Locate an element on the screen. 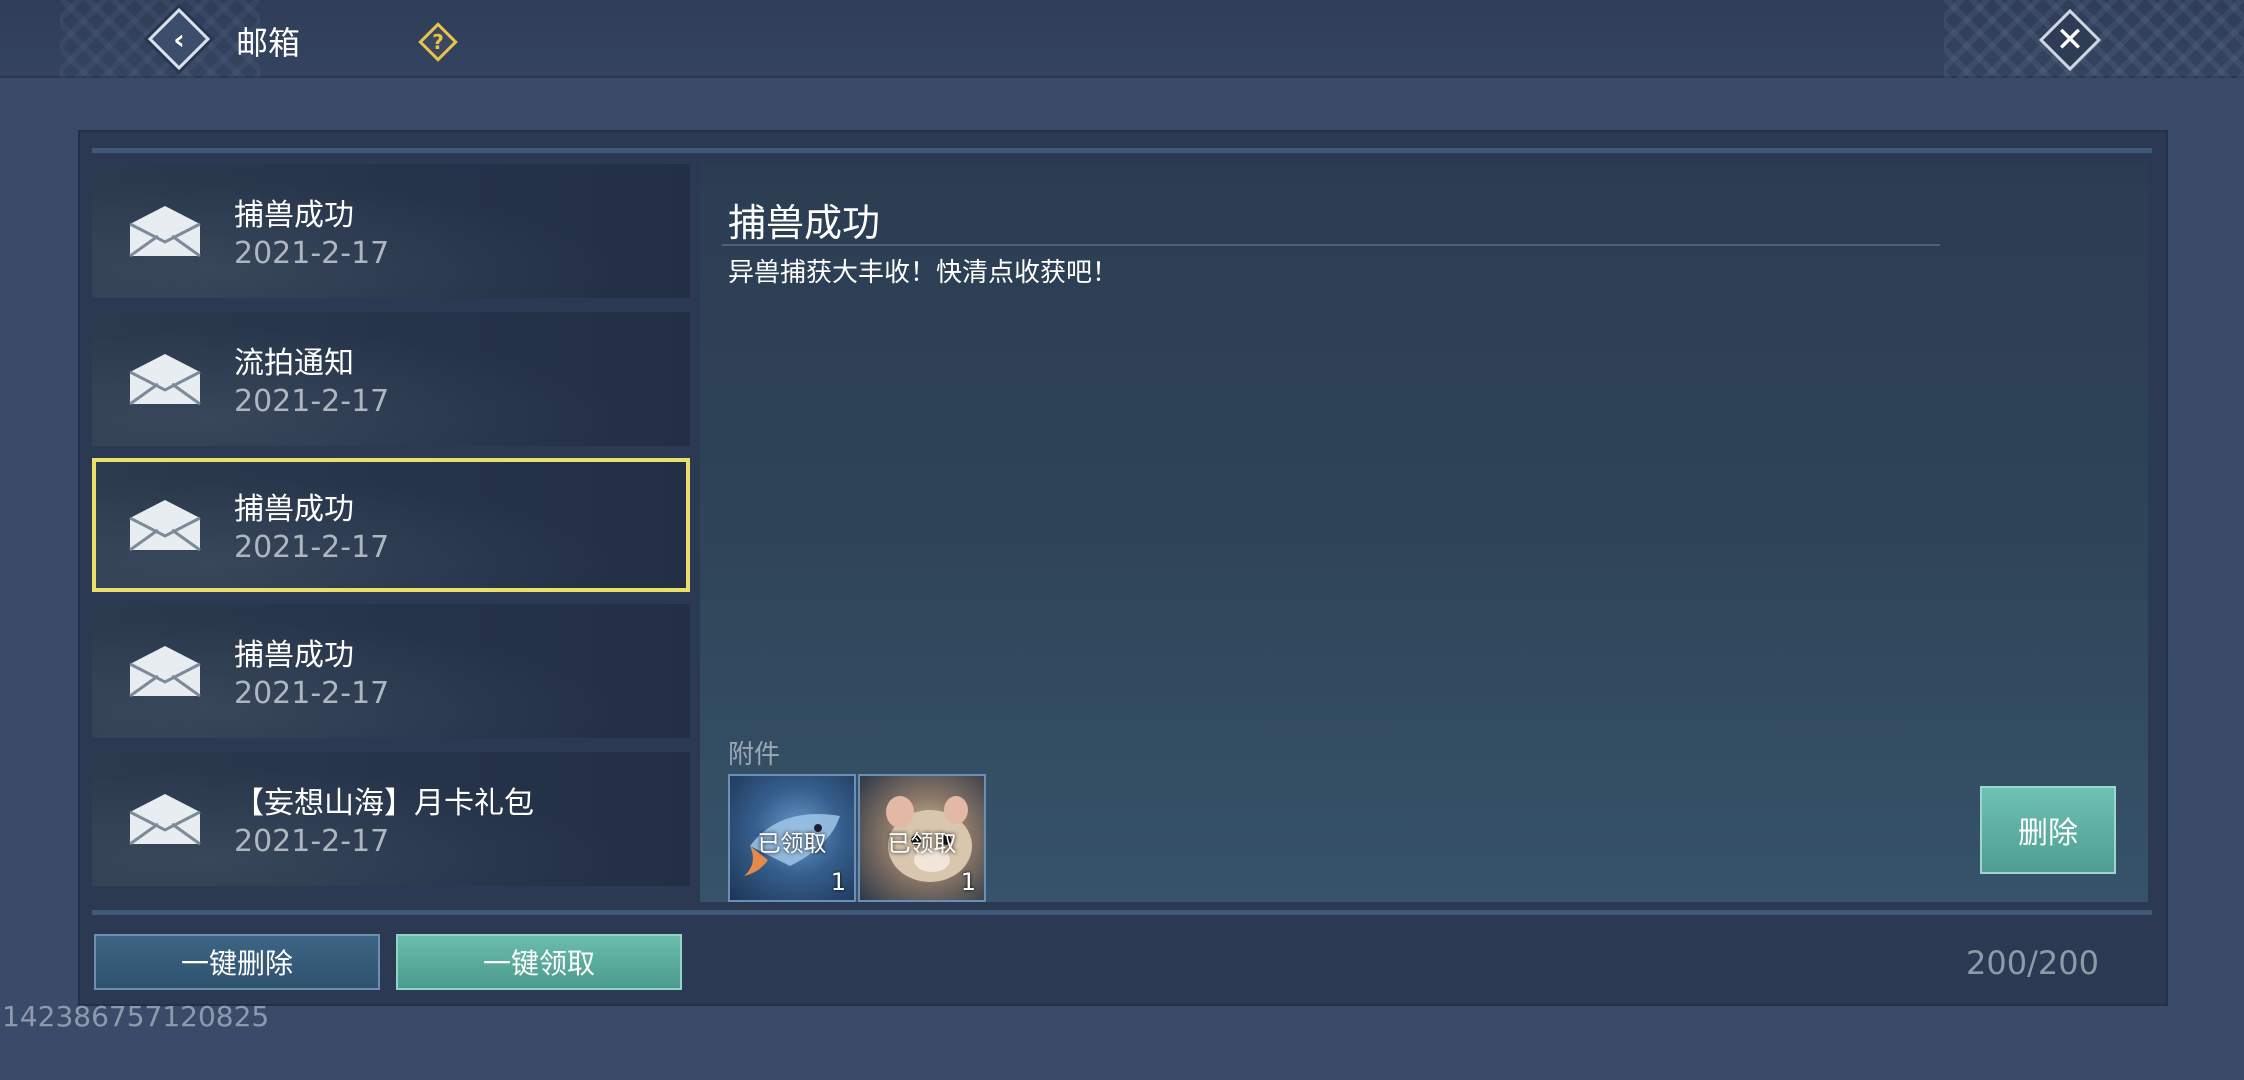  back-arrow-icon: ‹ is located at coordinates (179, 39).